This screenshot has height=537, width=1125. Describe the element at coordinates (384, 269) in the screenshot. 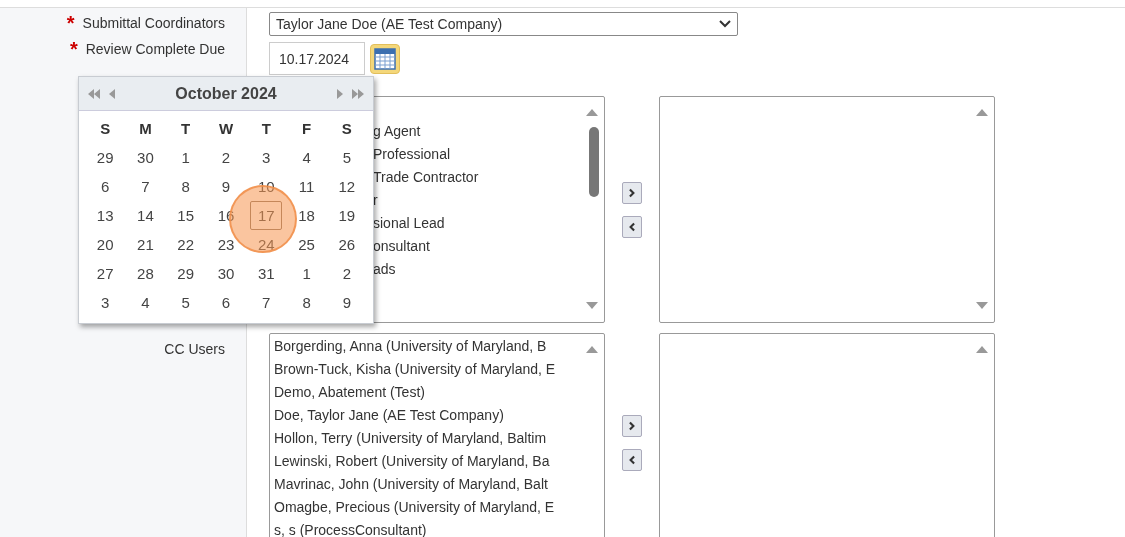

I see `list-item: ads` at that location.